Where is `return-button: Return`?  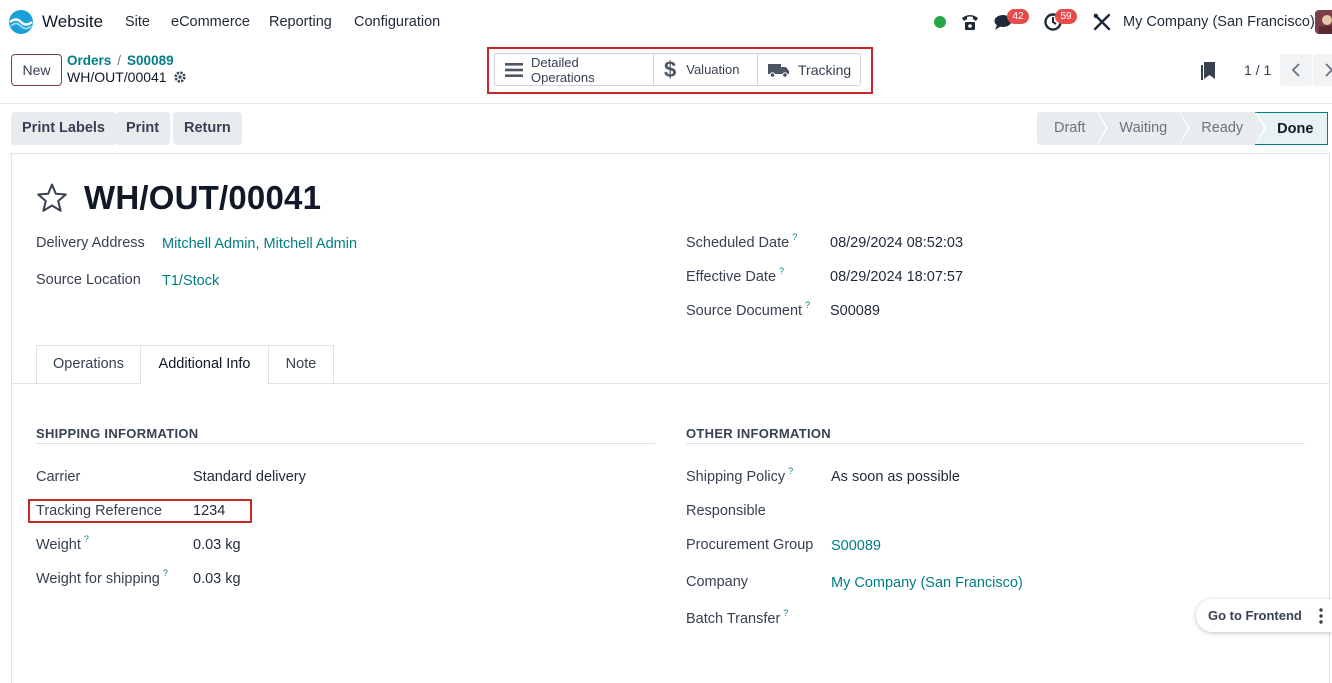 return-button: Return is located at coordinates (207, 128).